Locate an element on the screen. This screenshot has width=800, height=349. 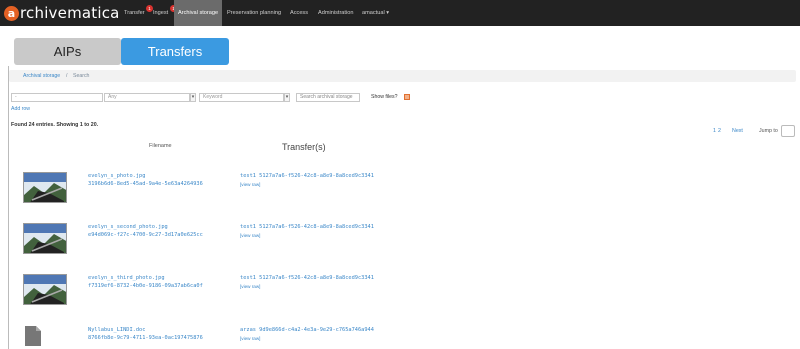
nav-transfer: Transfer is located at coordinates (134, 13).